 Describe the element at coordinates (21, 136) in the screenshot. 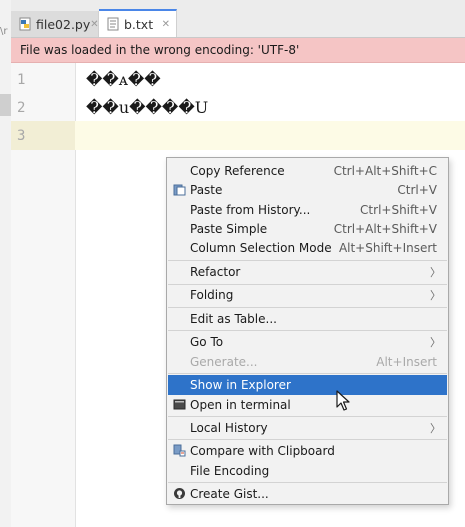

I see `line-number: 3` at that location.